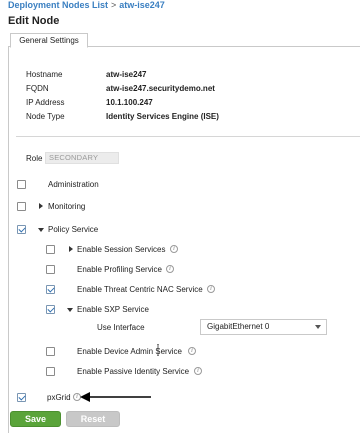  Describe the element at coordinates (238, 326) in the screenshot. I see `interface-select-value: GigabitEthernet 0` at that location.